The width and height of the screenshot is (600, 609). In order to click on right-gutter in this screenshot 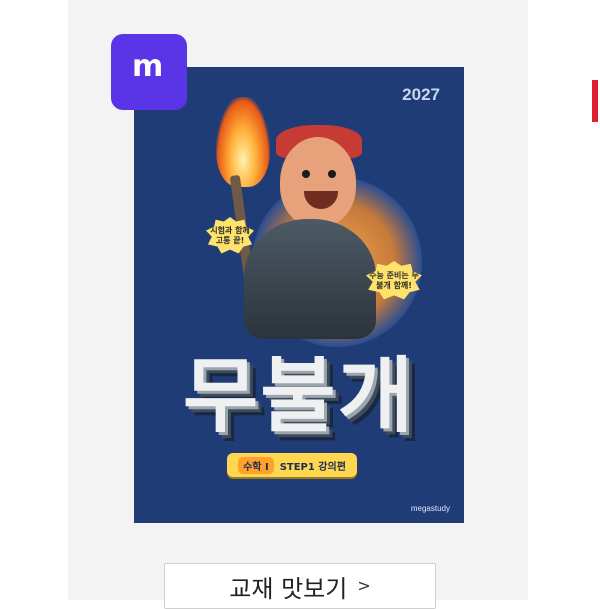, I will do `click(564, 300)`.